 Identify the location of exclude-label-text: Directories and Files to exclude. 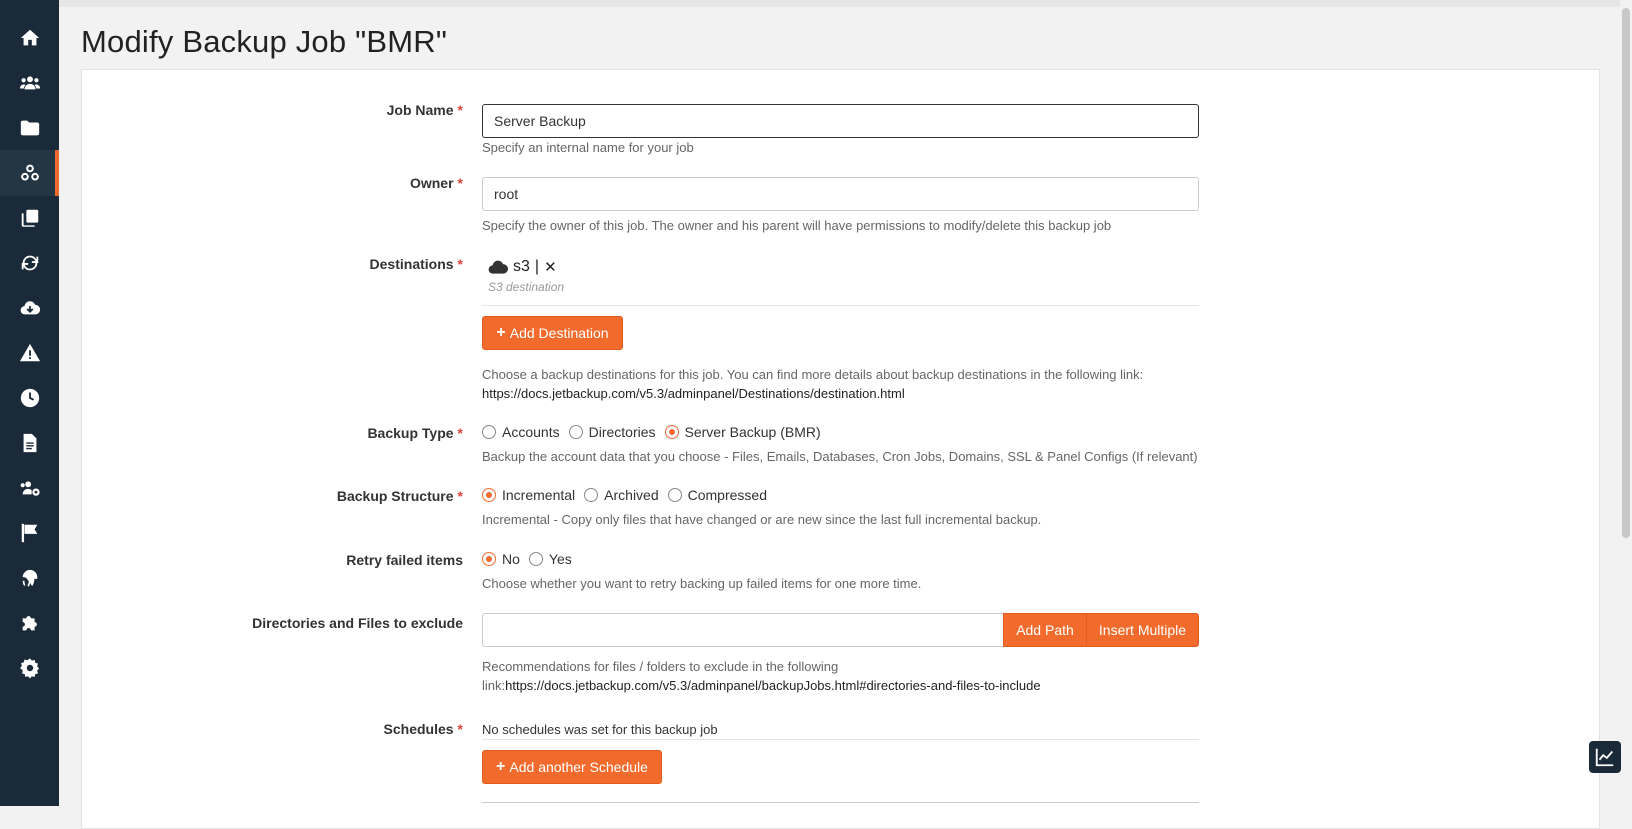
(357, 623).